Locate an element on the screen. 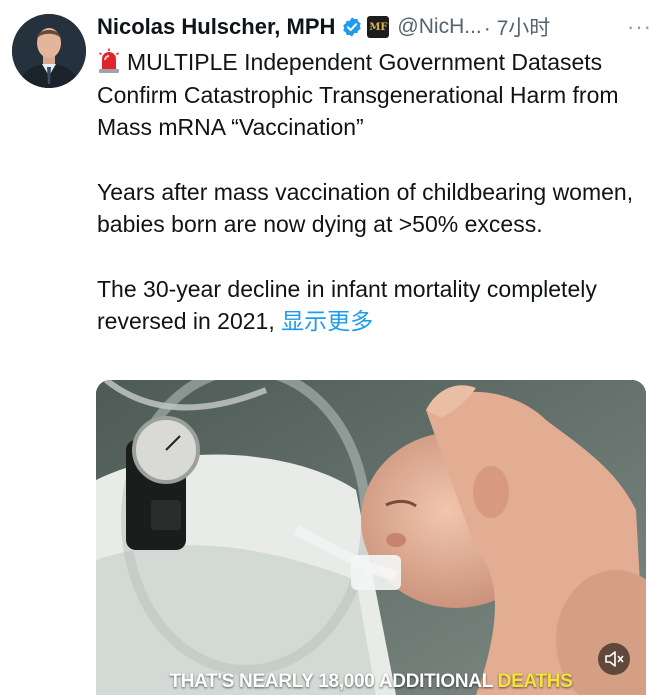 This screenshot has height=695, width=660. video-caption: THAT'S NEARLY 18,000 ADDITIONAL DEATHS is located at coordinates (371, 682).